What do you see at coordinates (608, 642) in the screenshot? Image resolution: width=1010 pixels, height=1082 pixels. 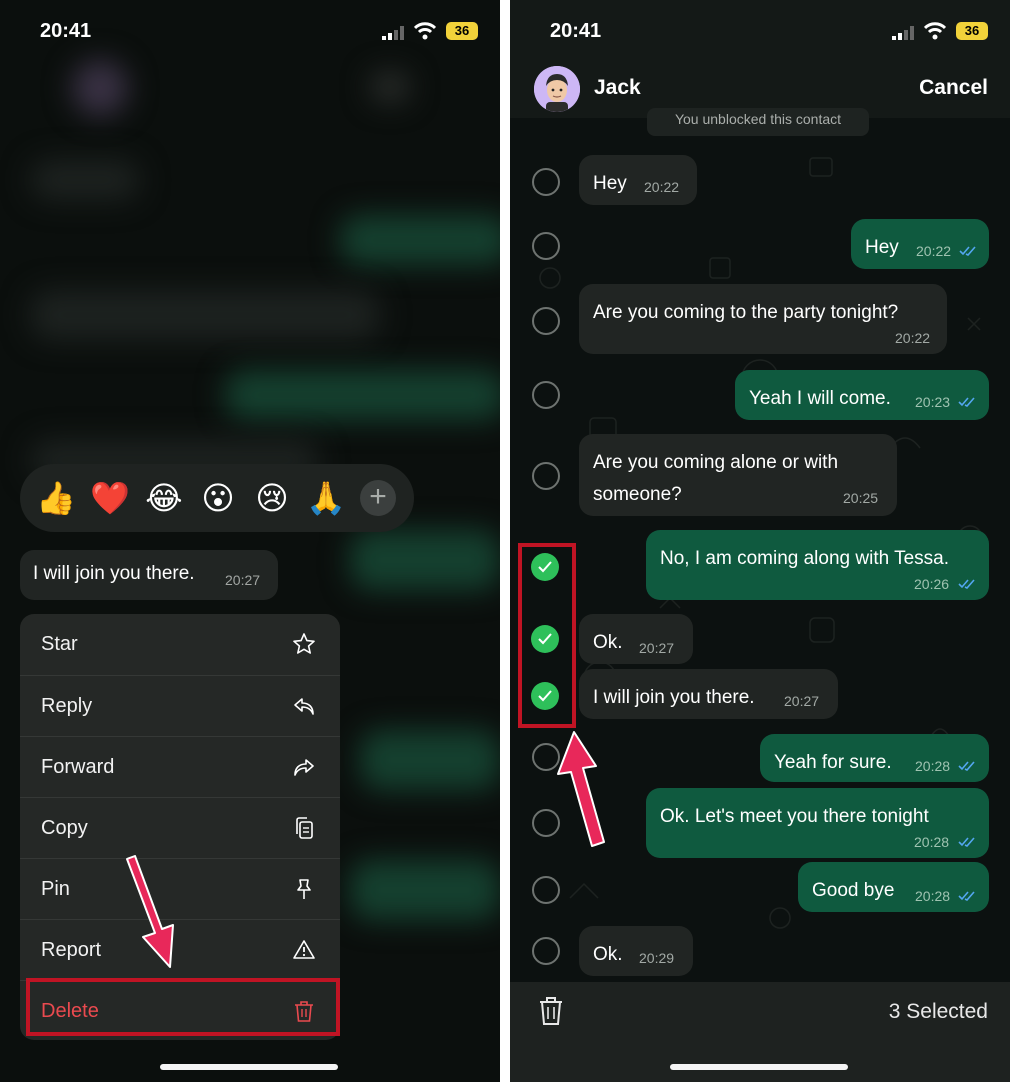 I see `message-text: Ok.` at bounding box center [608, 642].